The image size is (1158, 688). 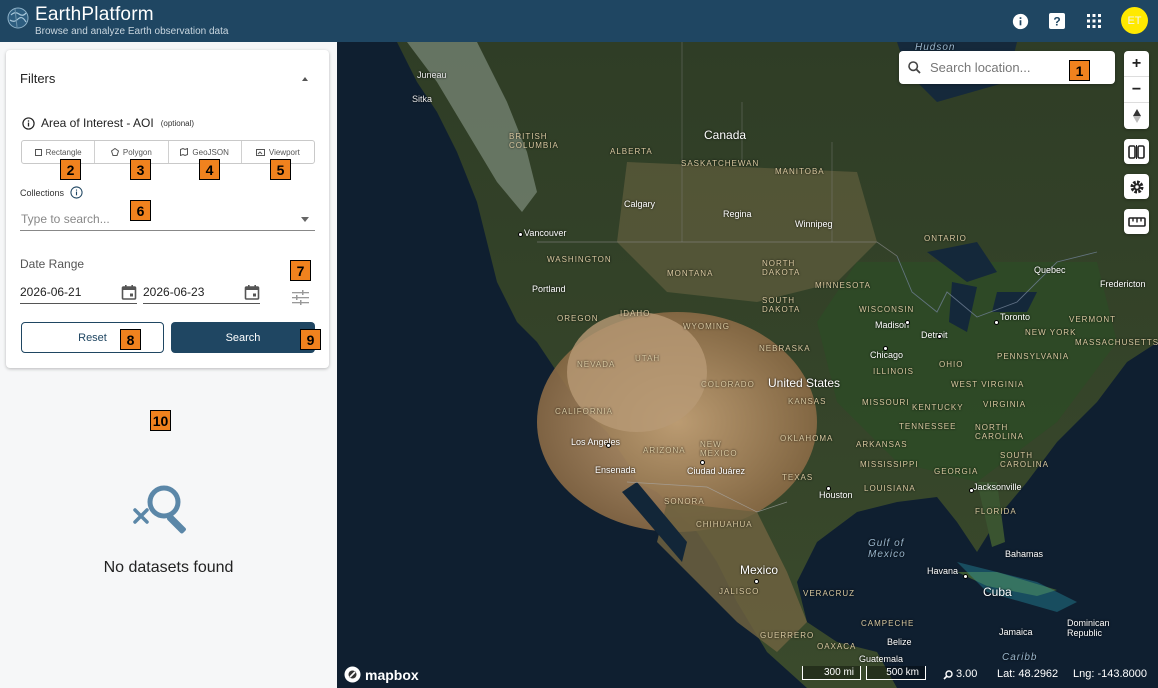 I want to click on map-label-winnipeg: Winnipeg, so click(x=814, y=224).